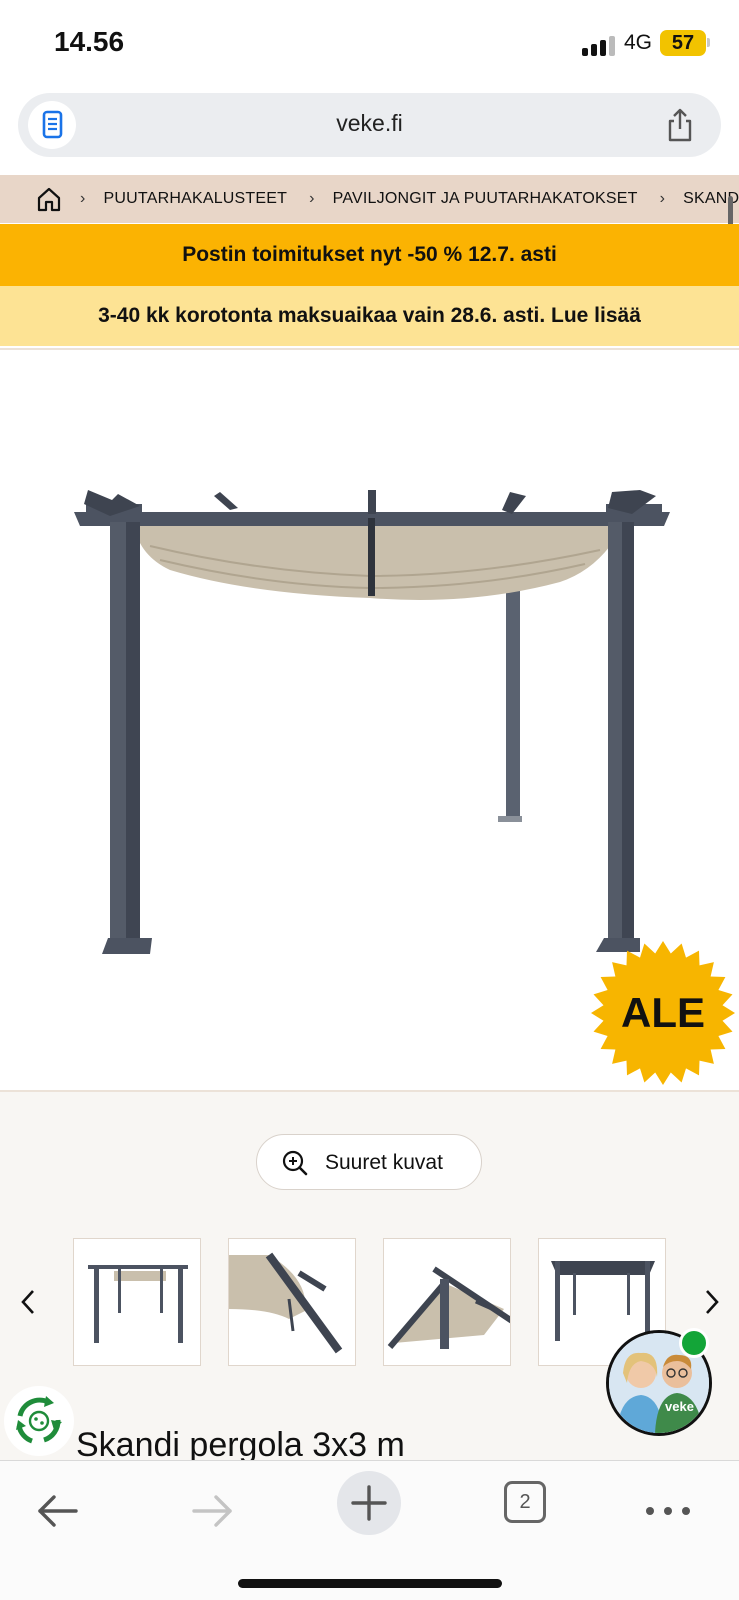  I want to click on more-button, so click(670, 1517).